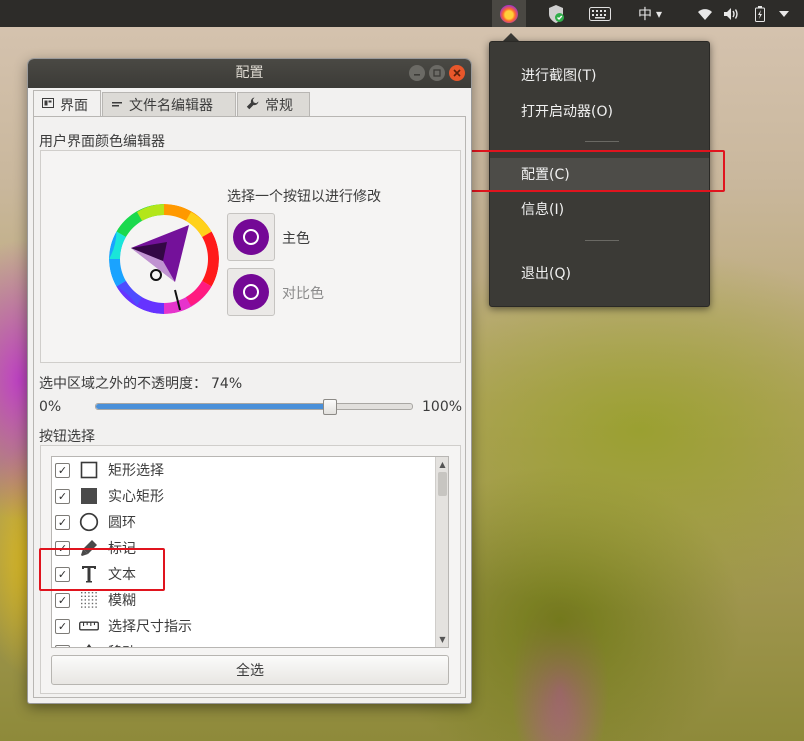 The width and height of the screenshot is (804, 741). I want to click on window-titlebar: 配置, so click(249, 73).